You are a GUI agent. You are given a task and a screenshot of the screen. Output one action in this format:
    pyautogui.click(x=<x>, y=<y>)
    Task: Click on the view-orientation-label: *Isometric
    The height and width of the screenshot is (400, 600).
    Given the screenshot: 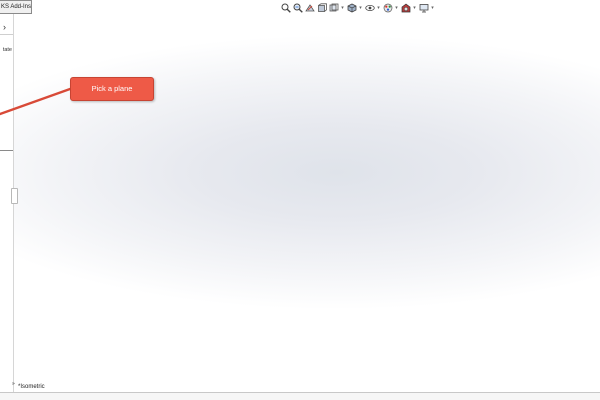 What is the action you would take?
    pyautogui.click(x=31, y=387)
    